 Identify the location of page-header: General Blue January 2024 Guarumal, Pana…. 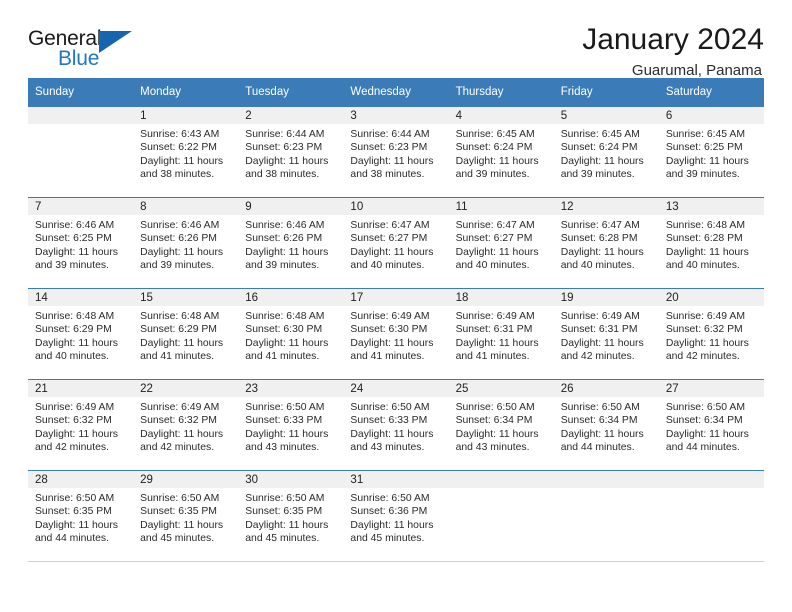
(396, 39).